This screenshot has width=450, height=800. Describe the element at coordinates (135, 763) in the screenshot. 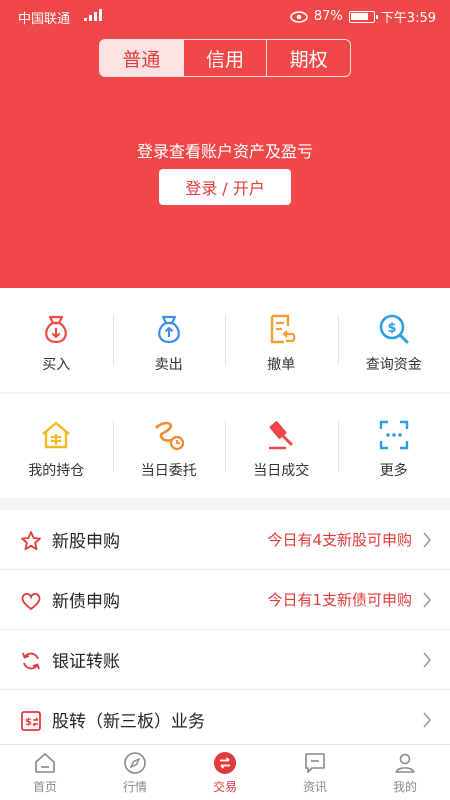

I see `compass-icon` at that location.